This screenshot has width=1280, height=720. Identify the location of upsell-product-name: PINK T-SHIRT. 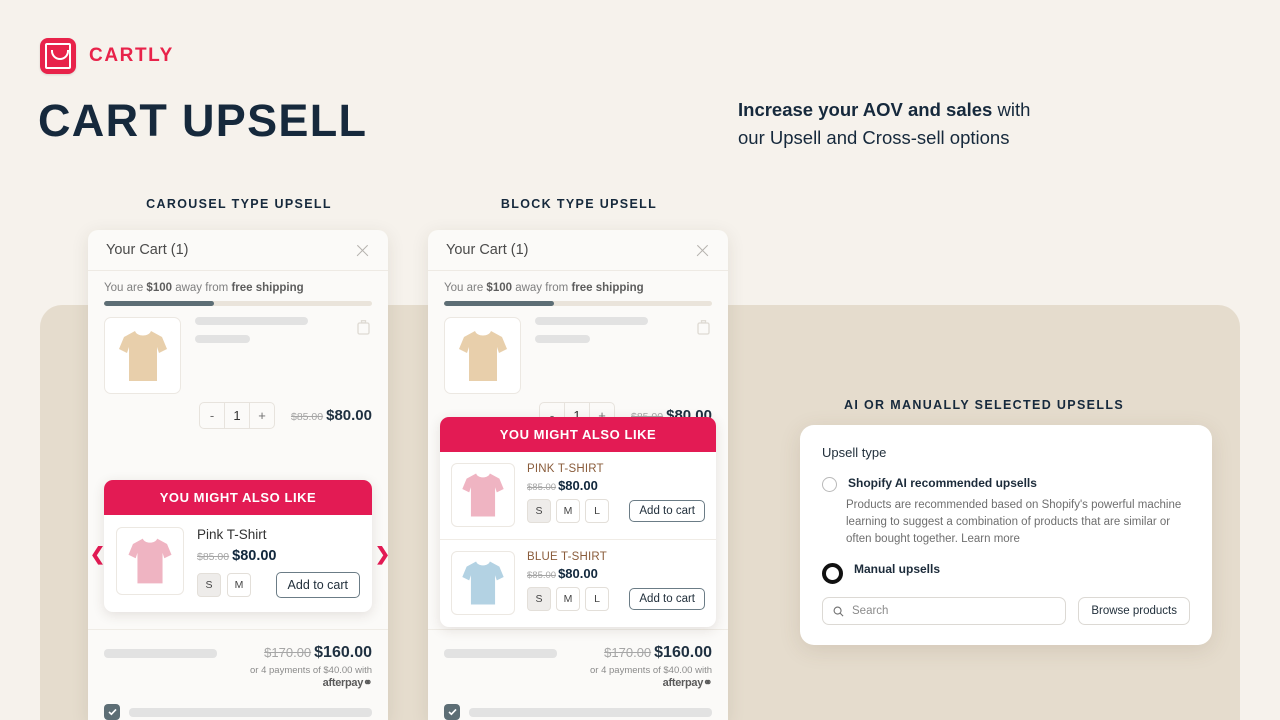
(565, 469).